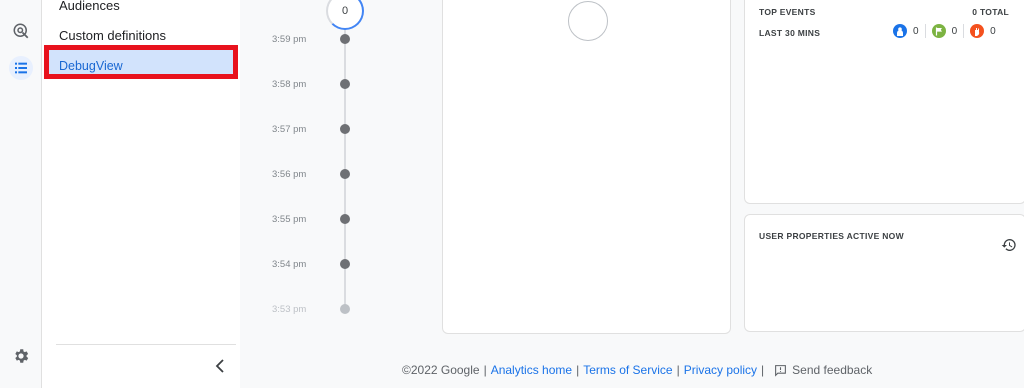  I want to click on settings-gear-icon, so click(21, 356).